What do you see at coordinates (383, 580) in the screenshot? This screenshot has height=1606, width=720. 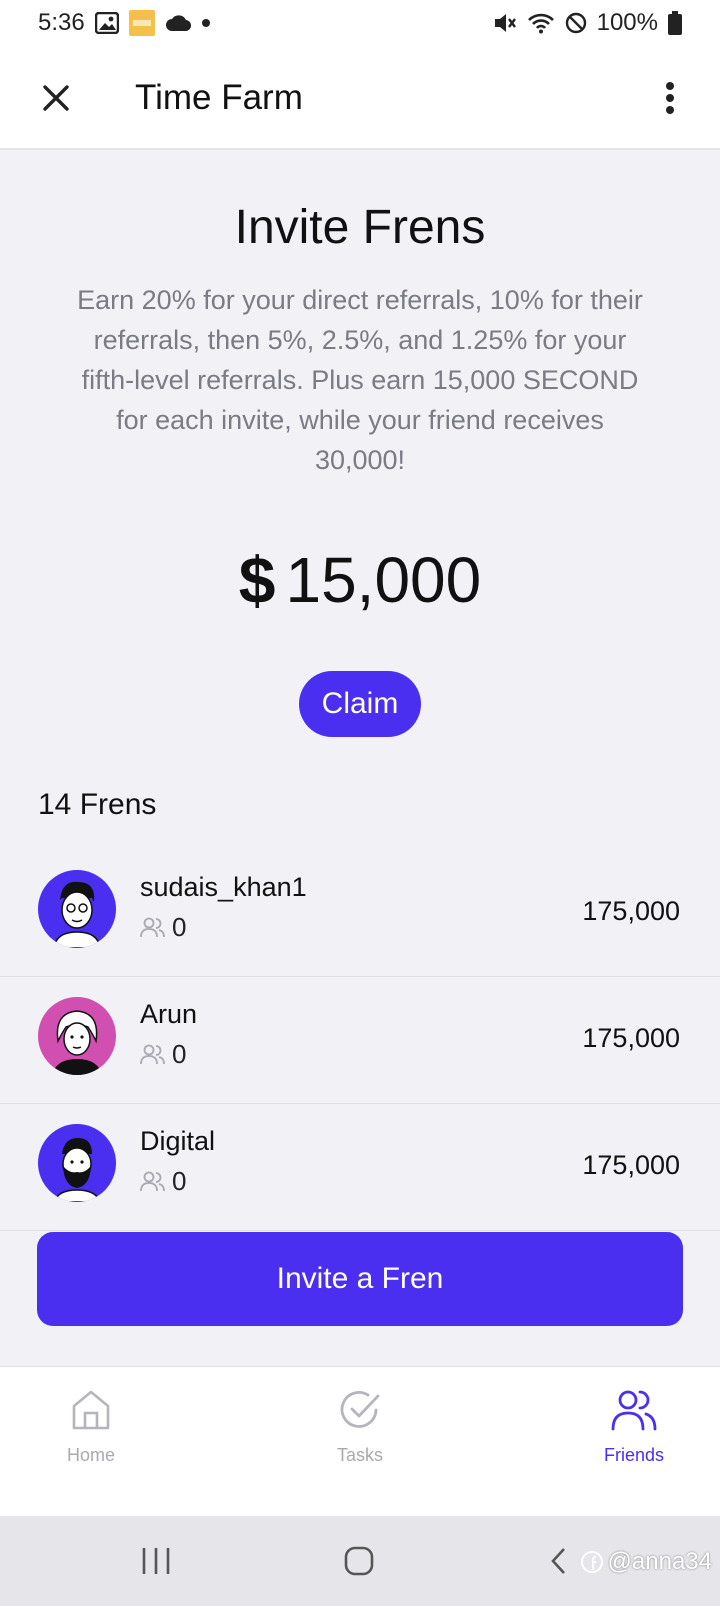 I see `amount-value: 15,000` at bounding box center [383, 580].